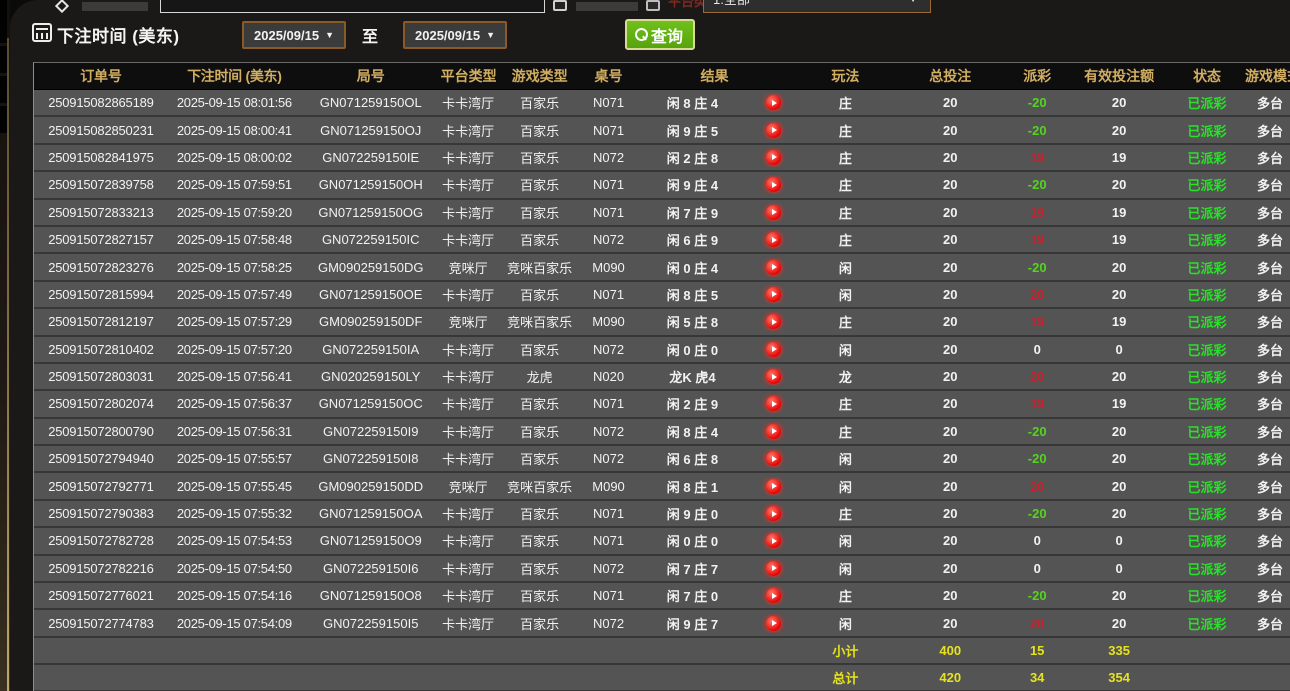 The width and height of the screenshot is (1290, 691). What do you see at coordinates (234, 377) in the screenshot?
I see `cell-bet-time: 2025-09-15 07:56:41` at bounding box center [234, 377].